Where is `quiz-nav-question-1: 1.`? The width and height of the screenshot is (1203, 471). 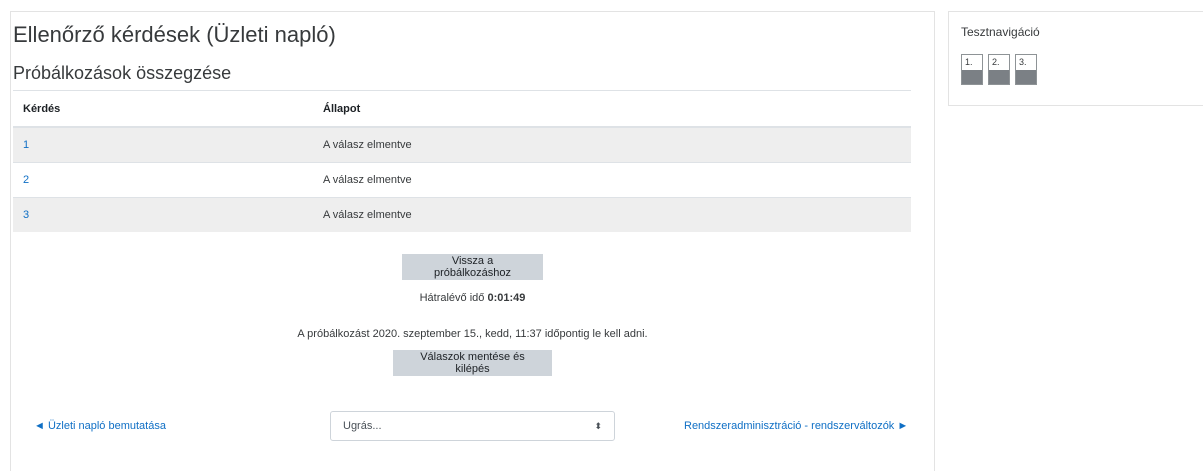
quiz-nav-question-1: 1. is located at coordinates (972, 69).